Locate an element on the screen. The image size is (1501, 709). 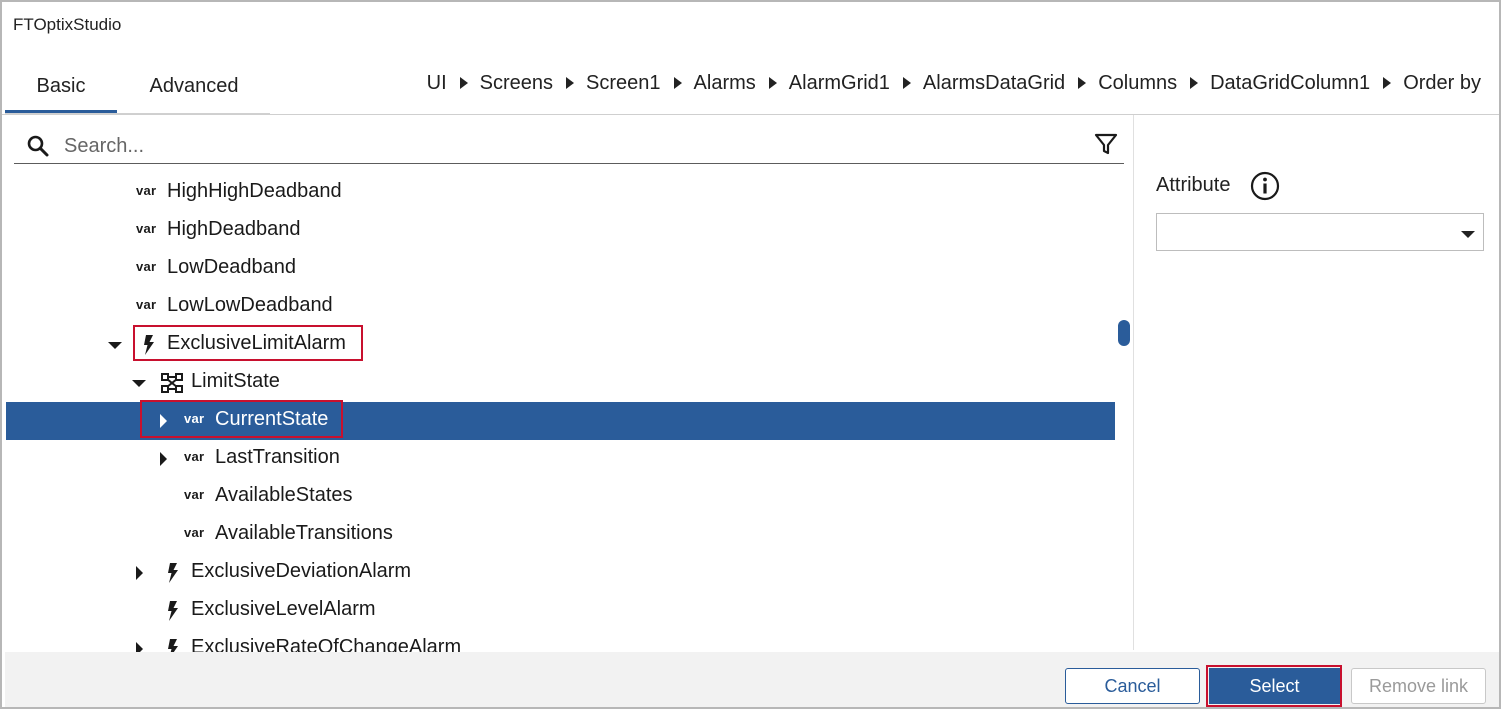
tree-item-label: LowLowDeadband is located at coordinates (250, 305).